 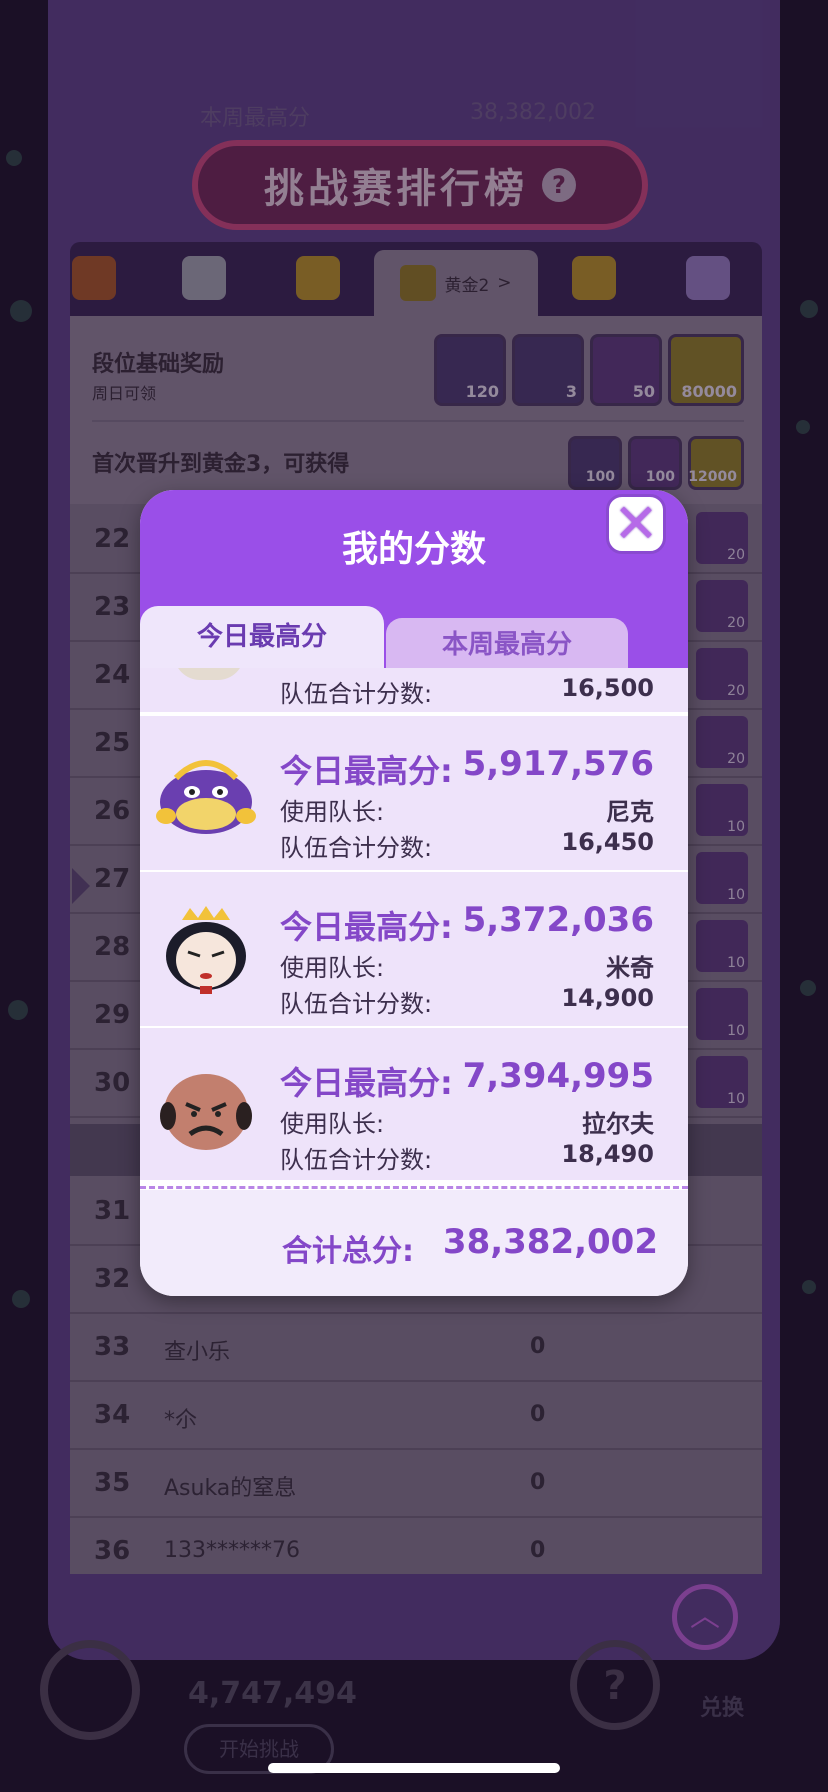 What do you see at coordinates (722, 1706) in the screenshot?
I see `exchange-button: 兑换` at bounding box center [722, 1706].